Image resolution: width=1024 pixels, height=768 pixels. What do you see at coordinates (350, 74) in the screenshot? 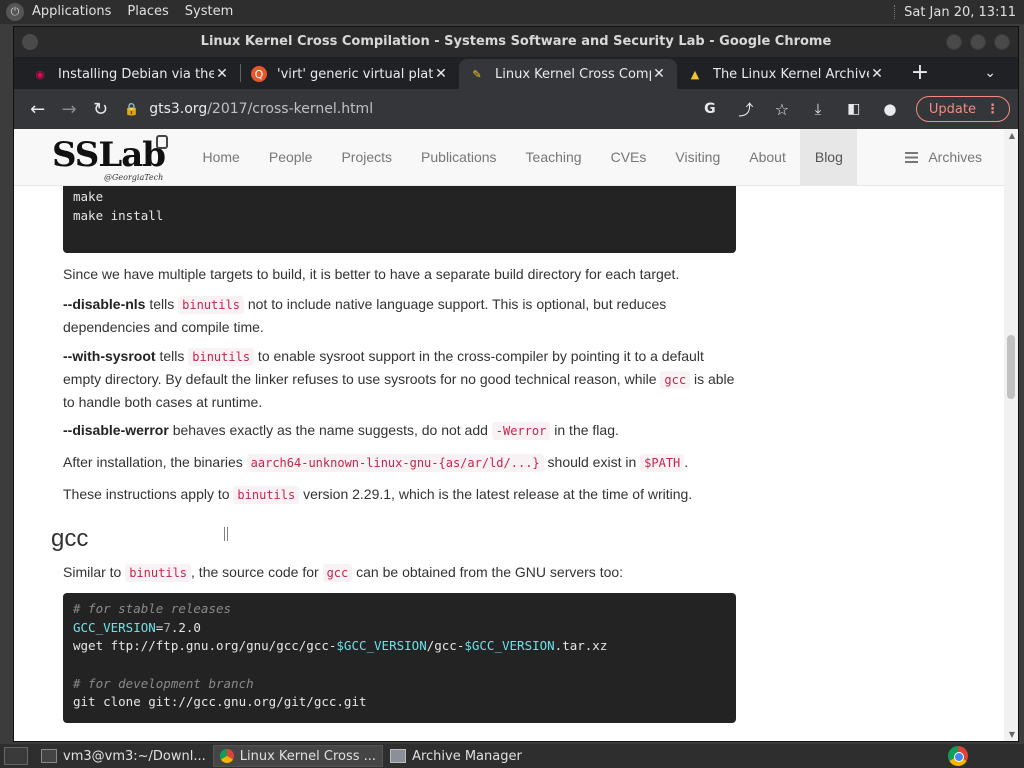
I see `tab-qemu: Q 'virt' generic virtual platfo ✕` at bounding box center [350, 74].